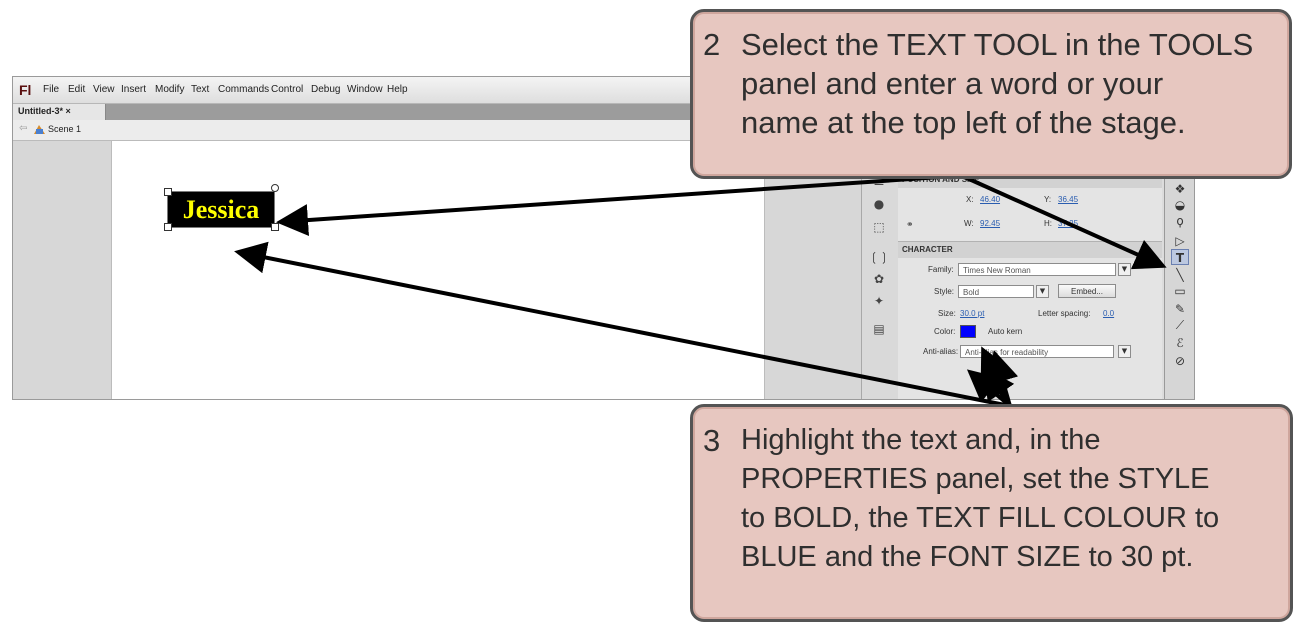 The width and height of the screenshot is (1293, 622). I want to click on step-3-line: PROPERTIES panel, set the STYLE, so click(975, 479).